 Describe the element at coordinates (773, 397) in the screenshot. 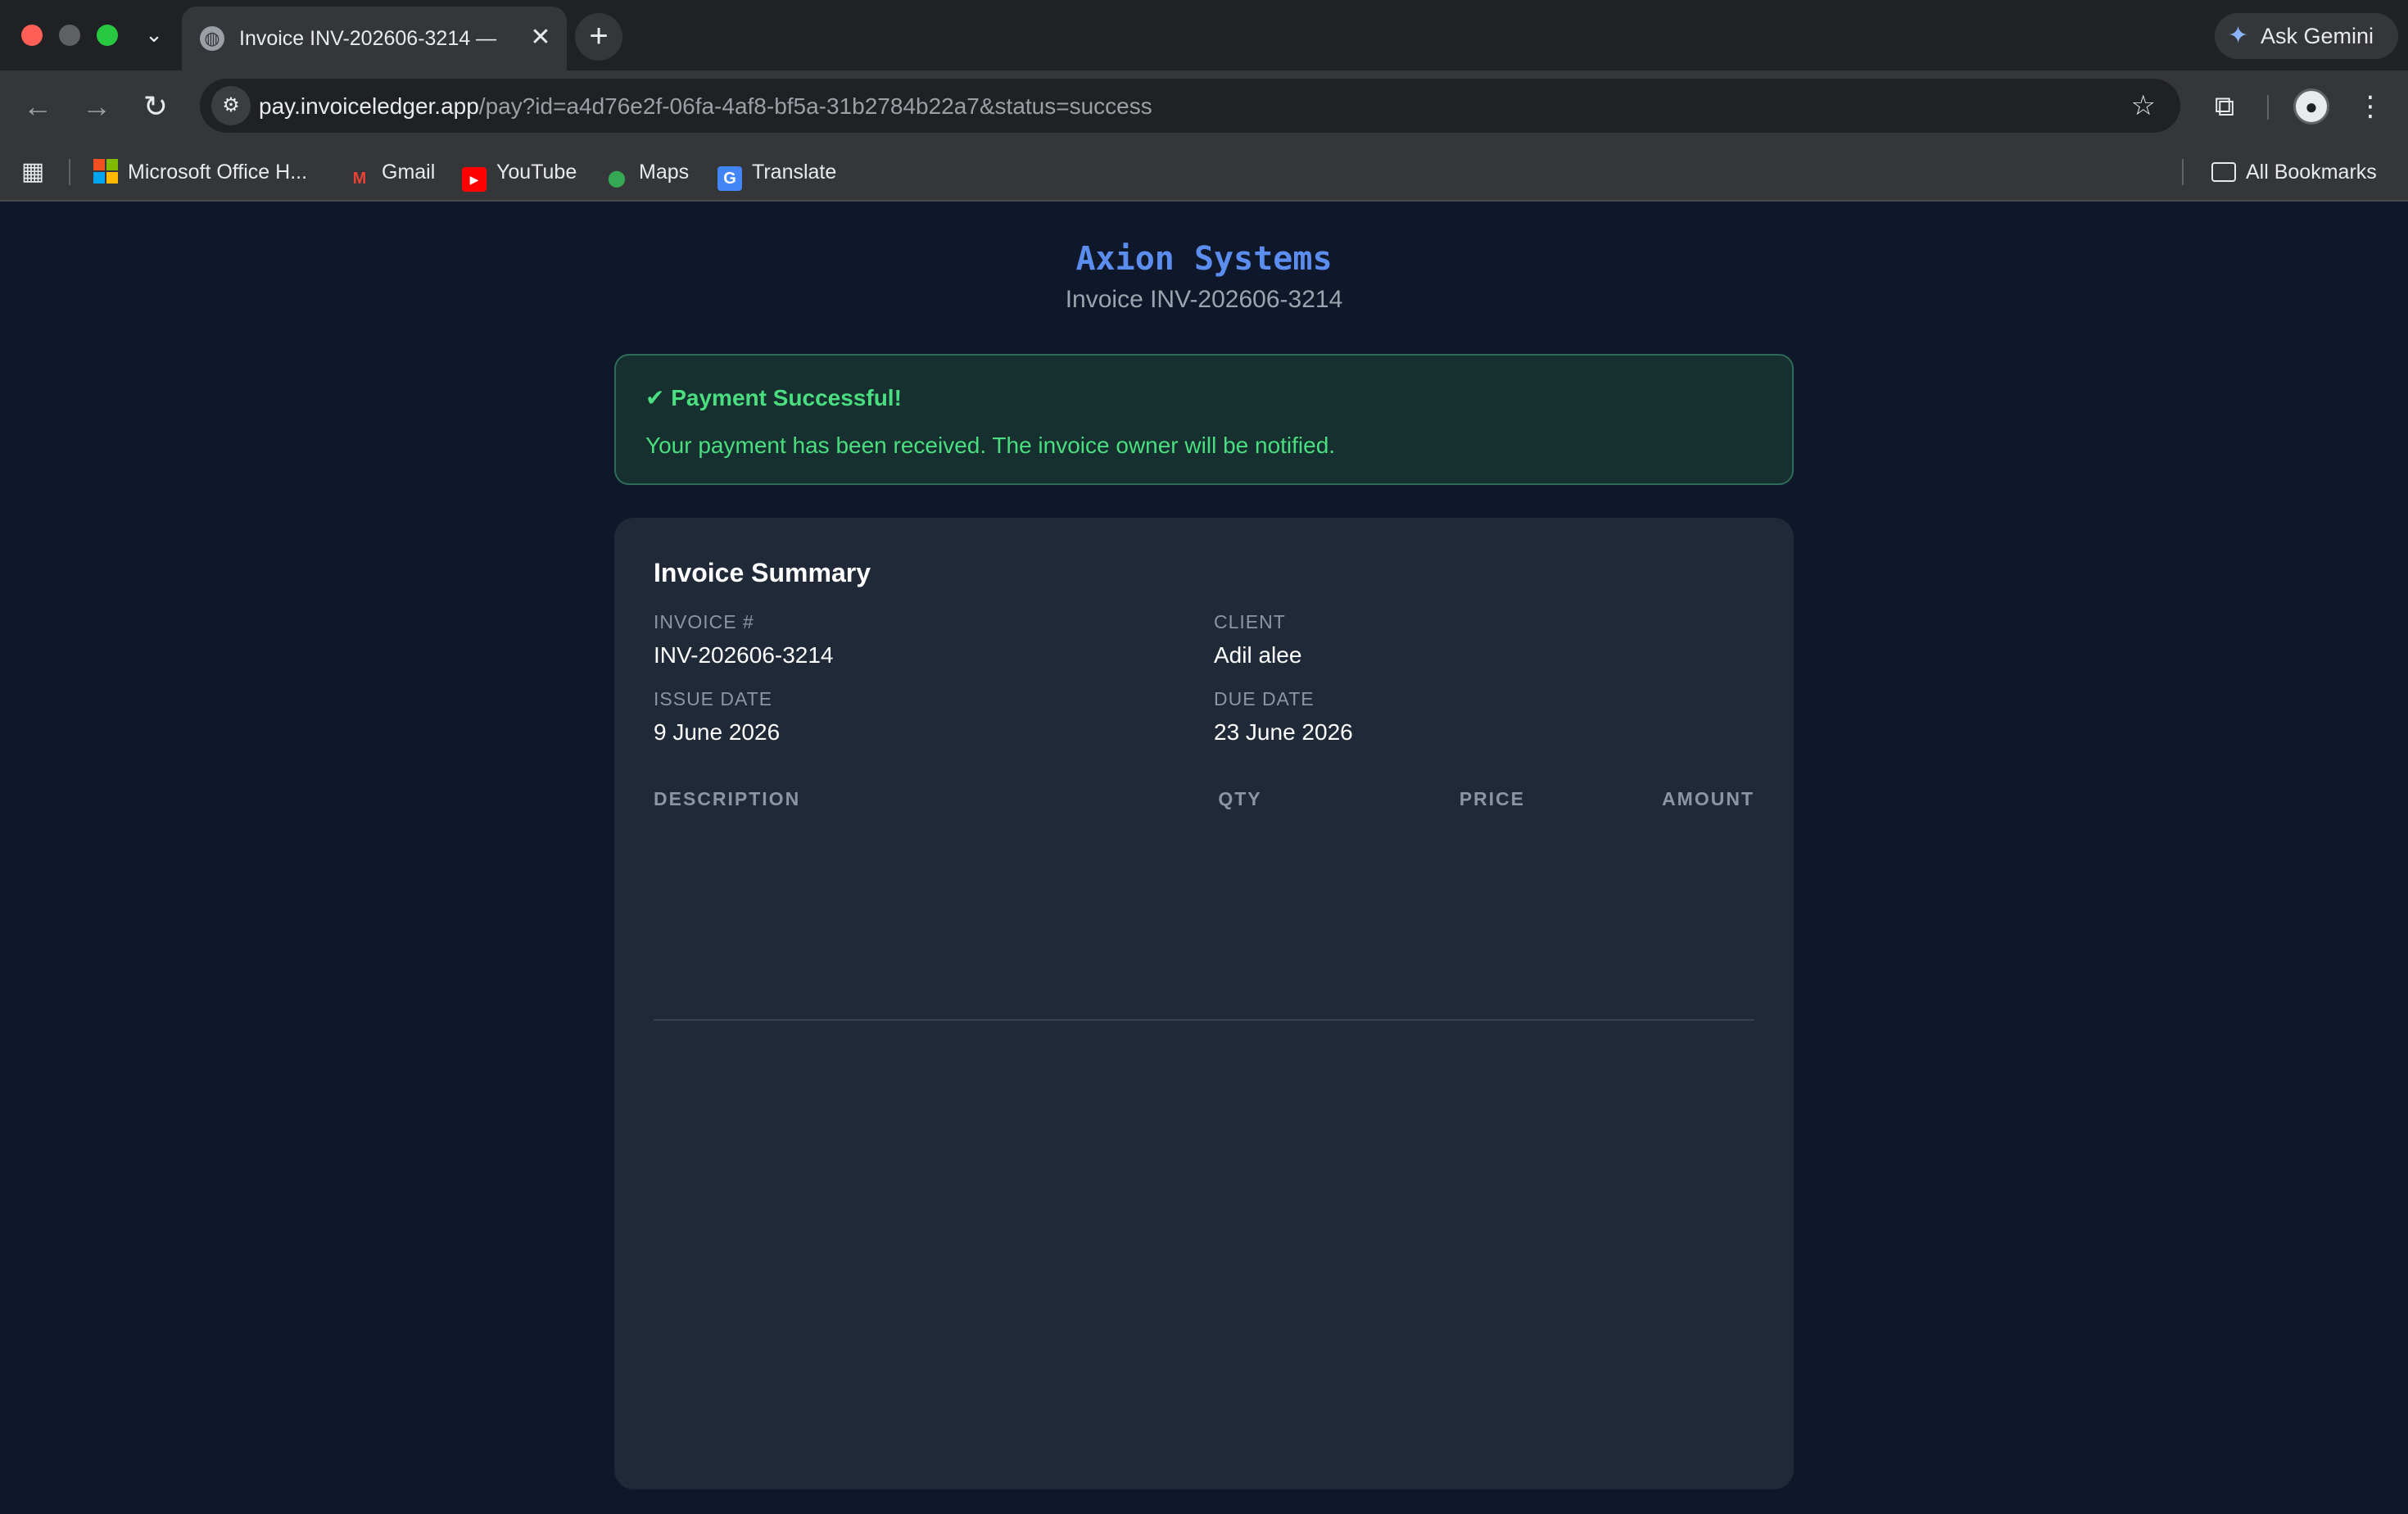

I see `alert-title: ✔ Payment Successful!` at that location.